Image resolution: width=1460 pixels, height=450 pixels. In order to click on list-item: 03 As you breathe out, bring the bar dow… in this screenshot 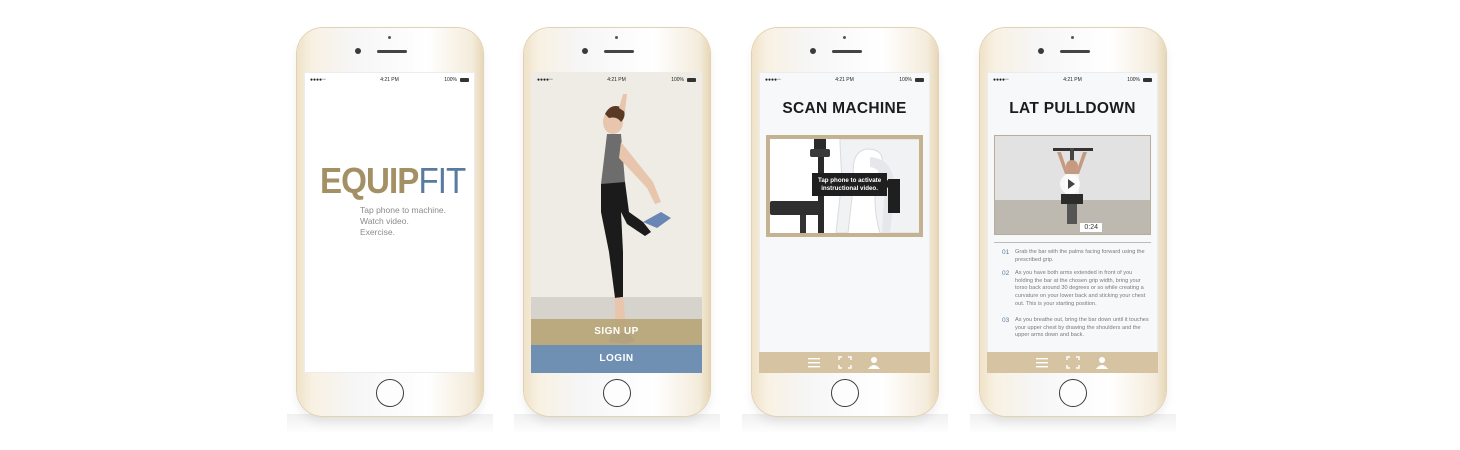, I will do `click(1072, 328)`.